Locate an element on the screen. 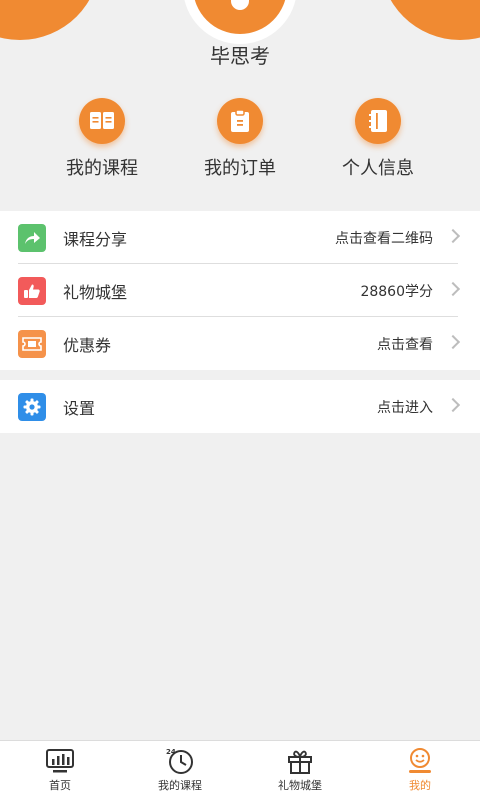  menu-item-gift-castle: 礼物城堡 28860学分 is located at coordinates (240, 290).